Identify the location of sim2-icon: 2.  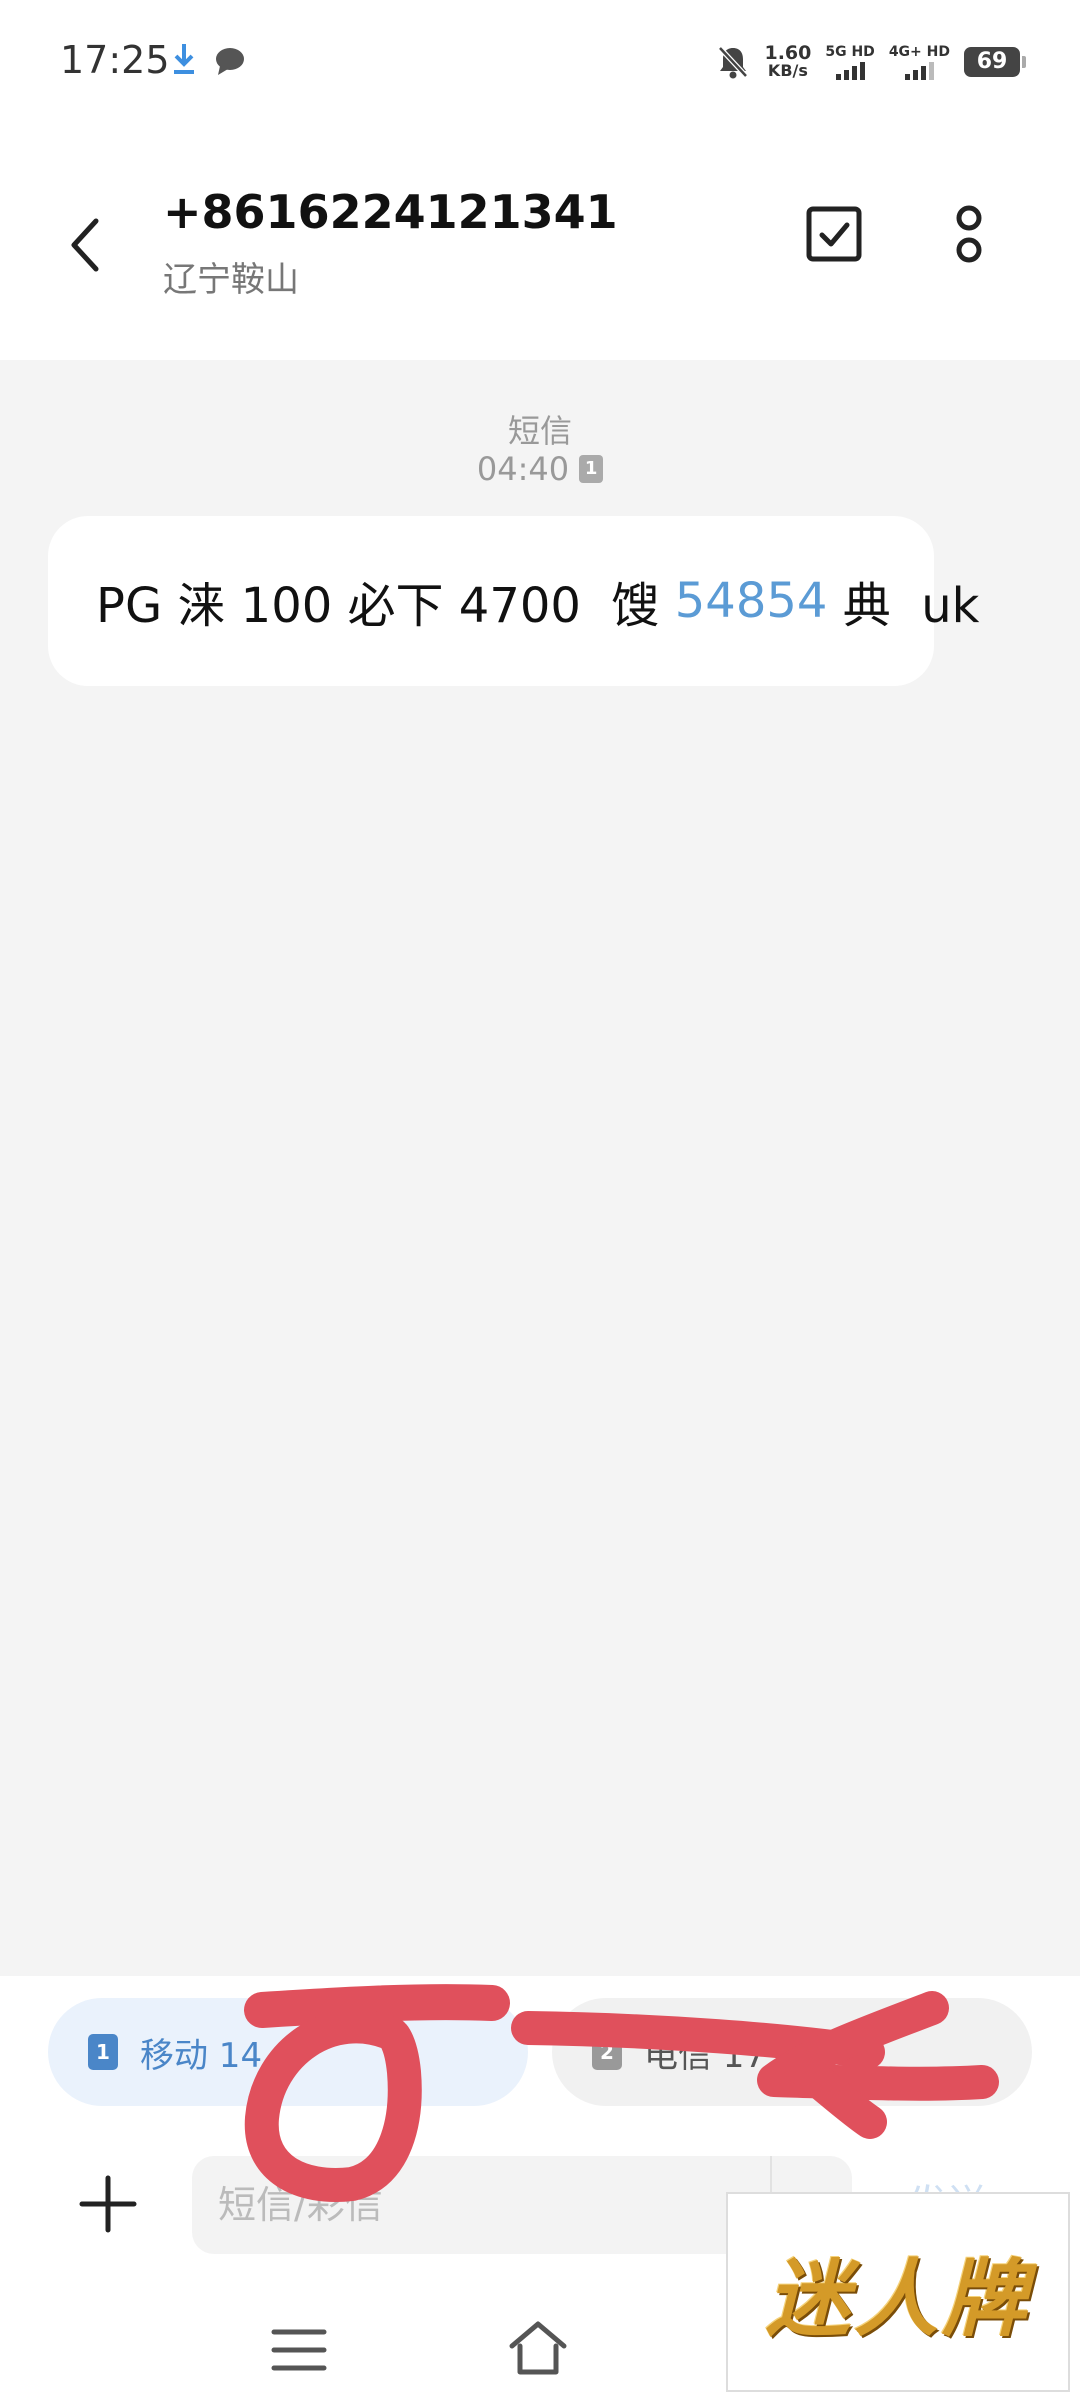
(607, 2052).